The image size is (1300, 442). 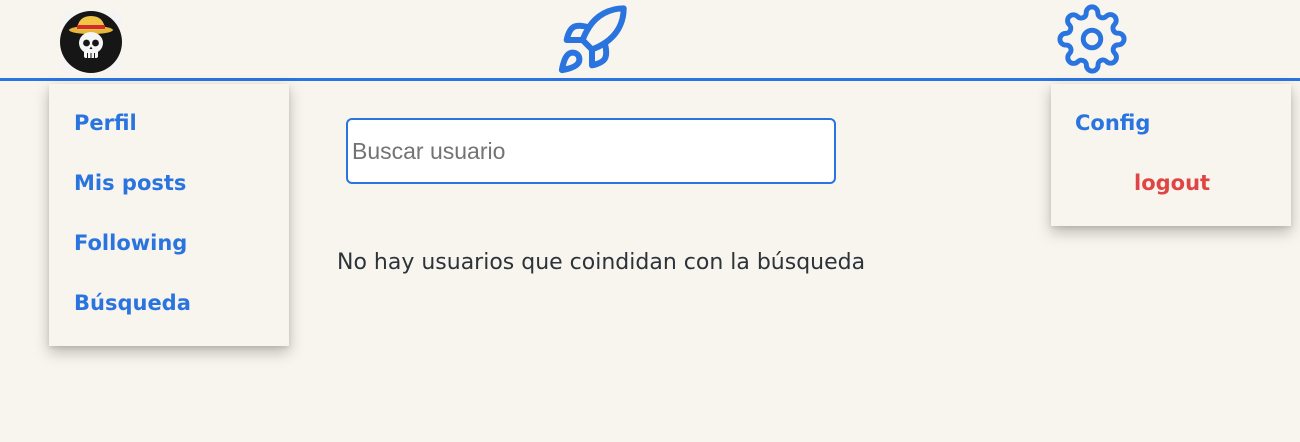 What do you see at coordinates (1112, 123) in the screenshot?
I see `menu-item-config: Config` at bounding box center [1112, 123].